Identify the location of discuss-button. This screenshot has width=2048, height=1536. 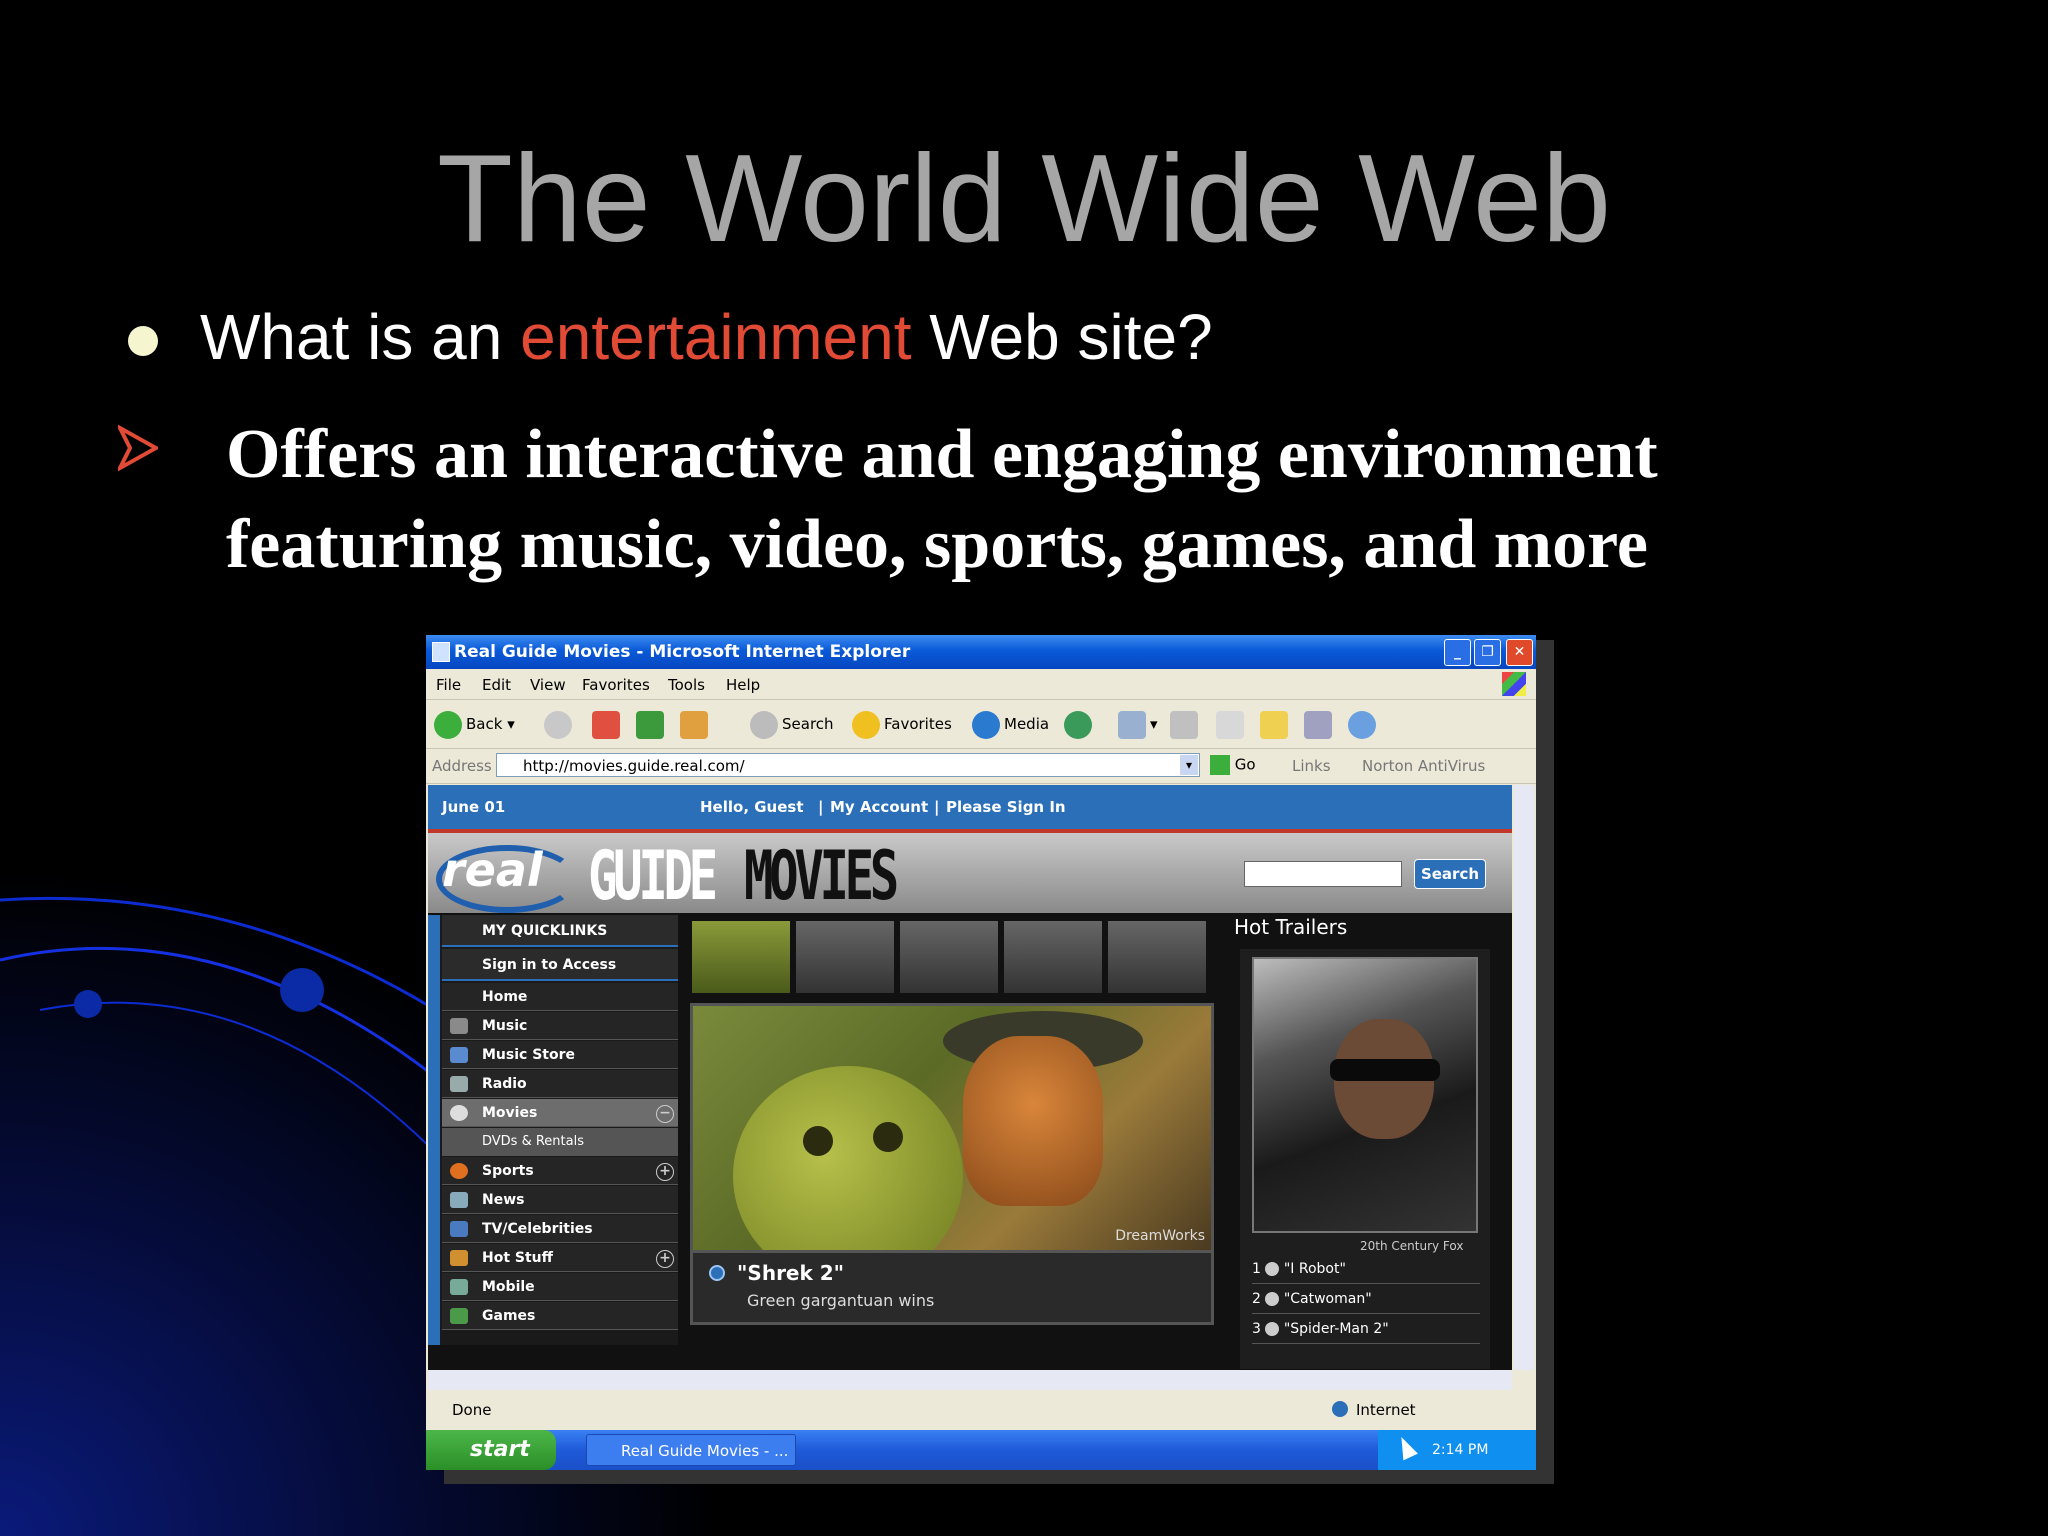
(1276, 724).